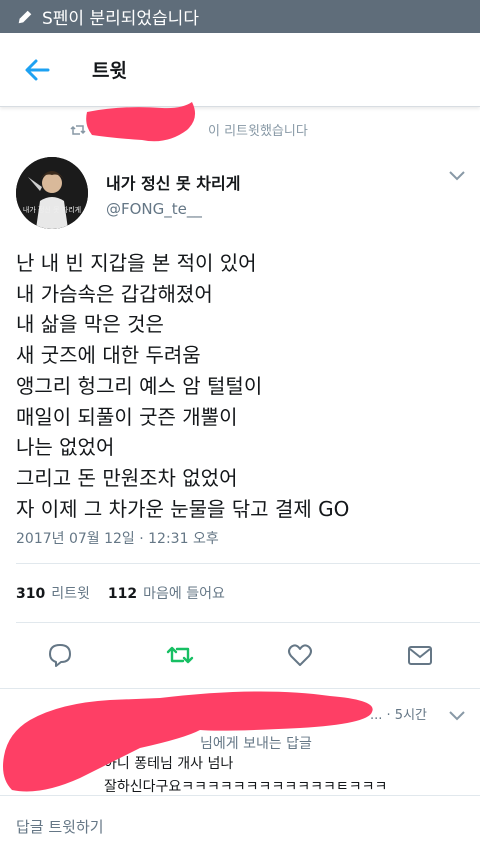  What do you see at coordinates (108, 355) in the screenshot?
I see `tweet-line: 새 굿즈에 대한 두려움` at bounding box center [108, 355].